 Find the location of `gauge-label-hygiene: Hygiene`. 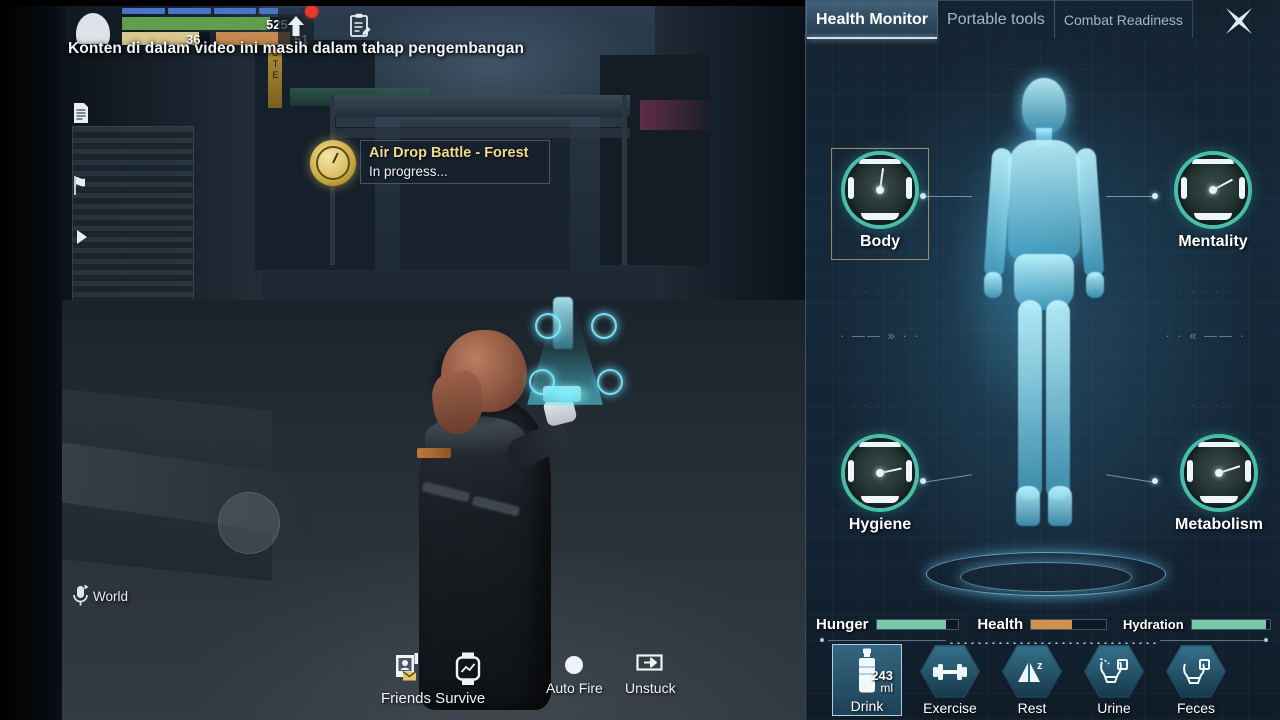

gauge-label-hygiene: Hygiene is located at coordinates (880, 524).